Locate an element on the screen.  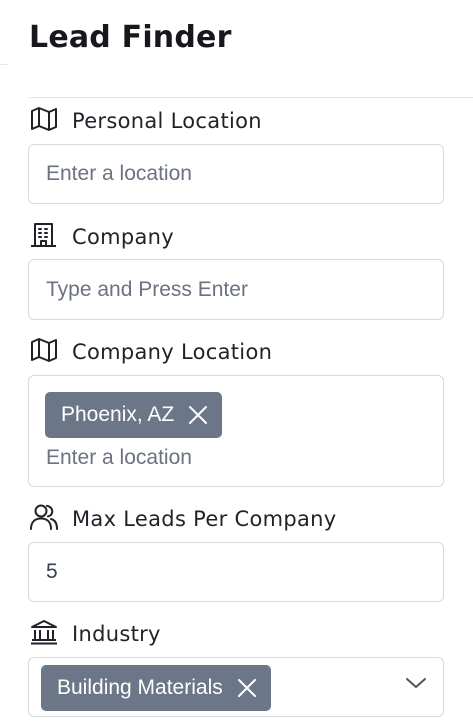
users-icon is located at coordinates (44, 519).